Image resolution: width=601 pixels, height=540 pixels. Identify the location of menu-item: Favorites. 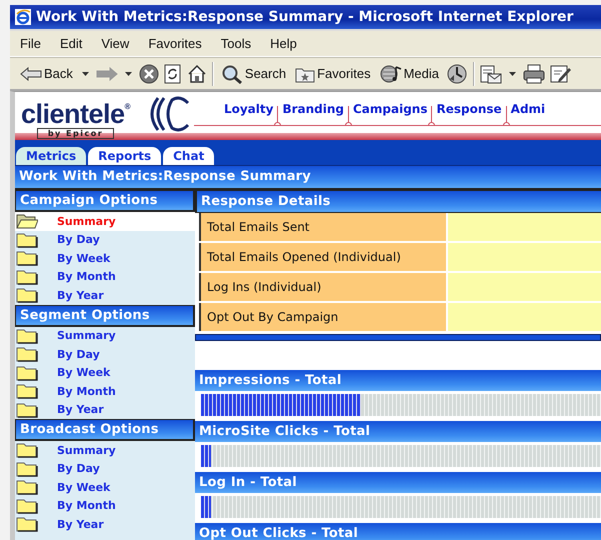
(180, 43).